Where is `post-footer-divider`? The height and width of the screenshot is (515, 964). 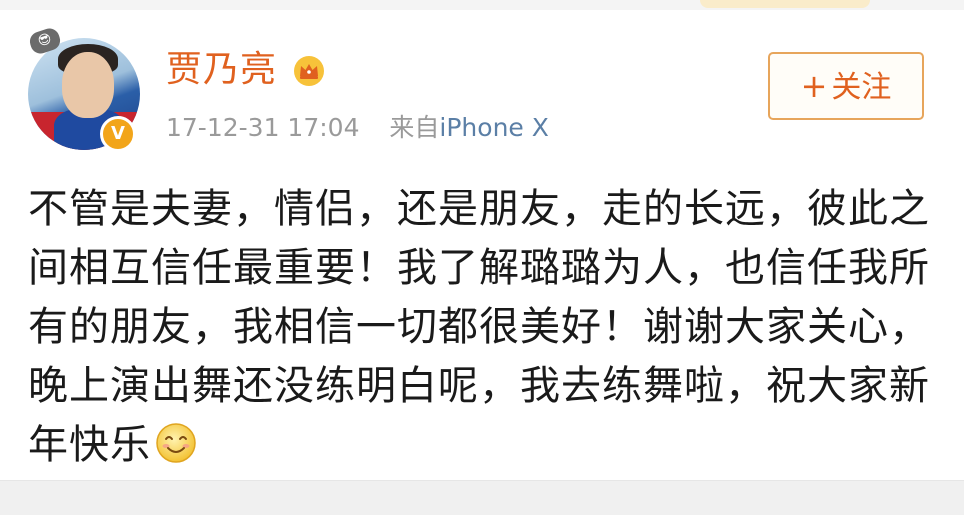
post-footer-divider is located at coordinates (482, 497).